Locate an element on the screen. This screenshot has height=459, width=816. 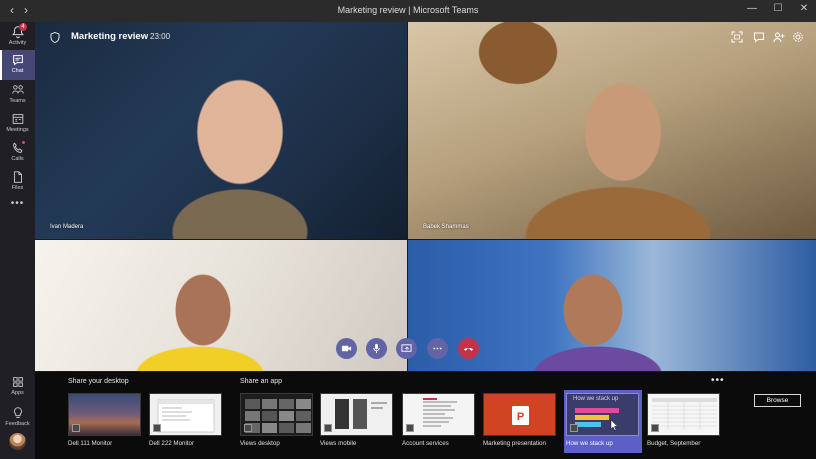
microphone-icon is located at coordinates (376, 348).